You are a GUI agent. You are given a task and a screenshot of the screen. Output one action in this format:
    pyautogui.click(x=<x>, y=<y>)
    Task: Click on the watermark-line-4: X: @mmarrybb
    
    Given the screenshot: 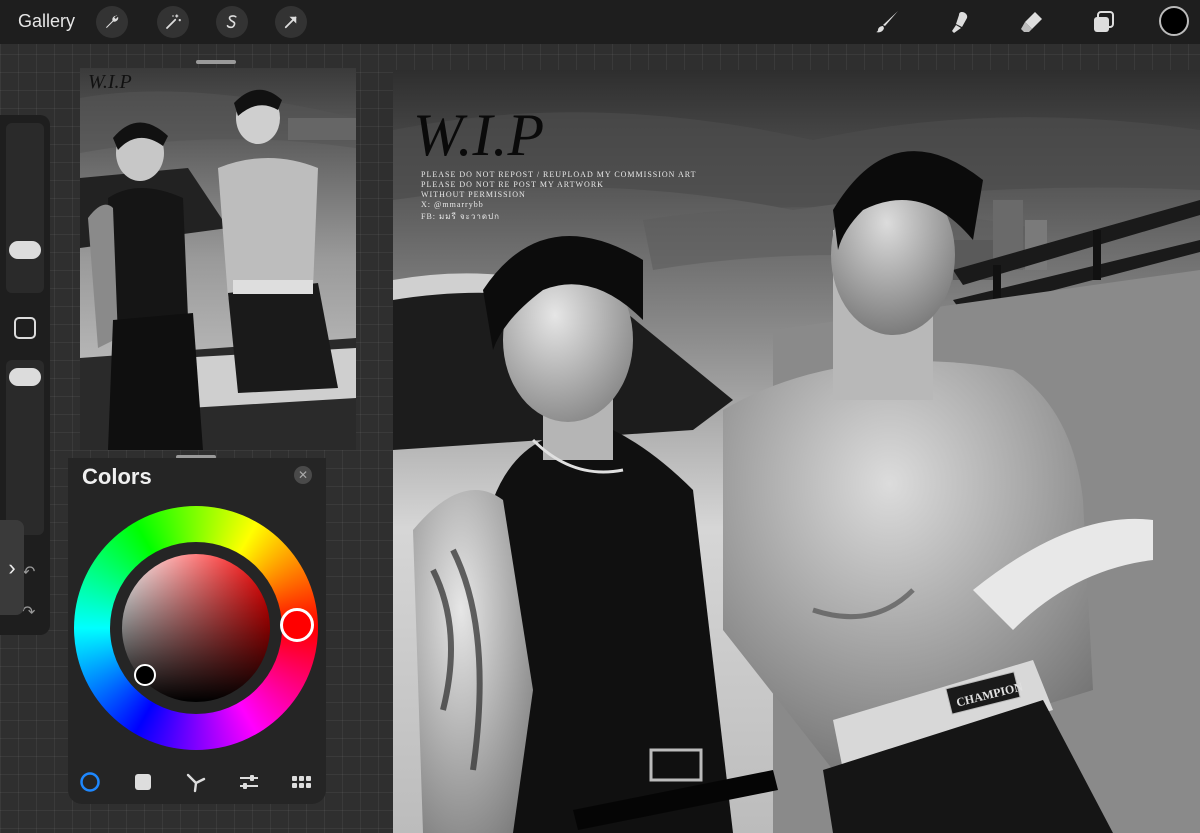 What is the action you would take?
    pyautogui.click(x=452, y=204)
    